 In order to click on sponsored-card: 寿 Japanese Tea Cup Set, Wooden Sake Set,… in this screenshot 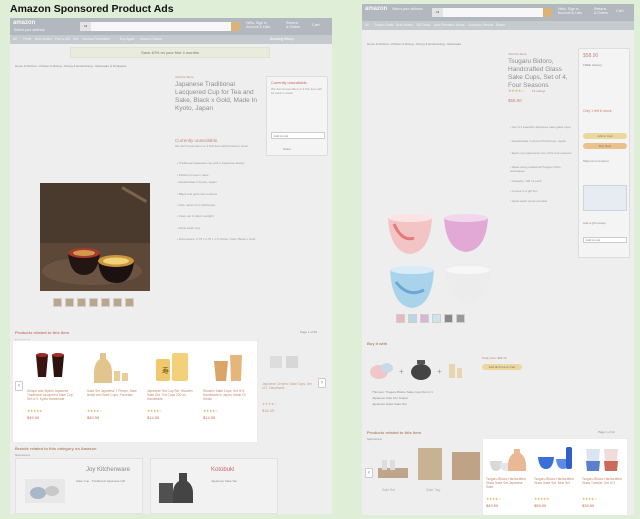, I will do `click(172, 394)`.